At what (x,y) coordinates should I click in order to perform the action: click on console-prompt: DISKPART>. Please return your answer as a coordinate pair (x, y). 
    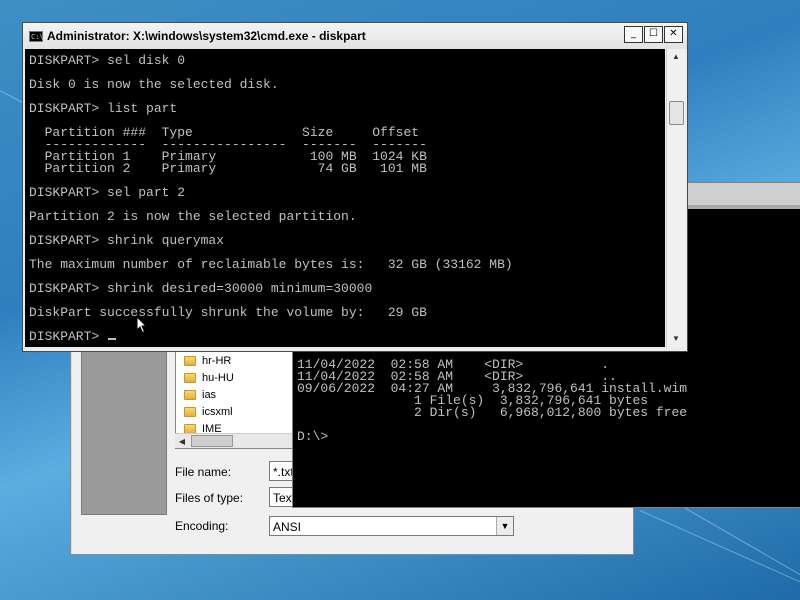
    Looking at the image, I should click on (68, 336).